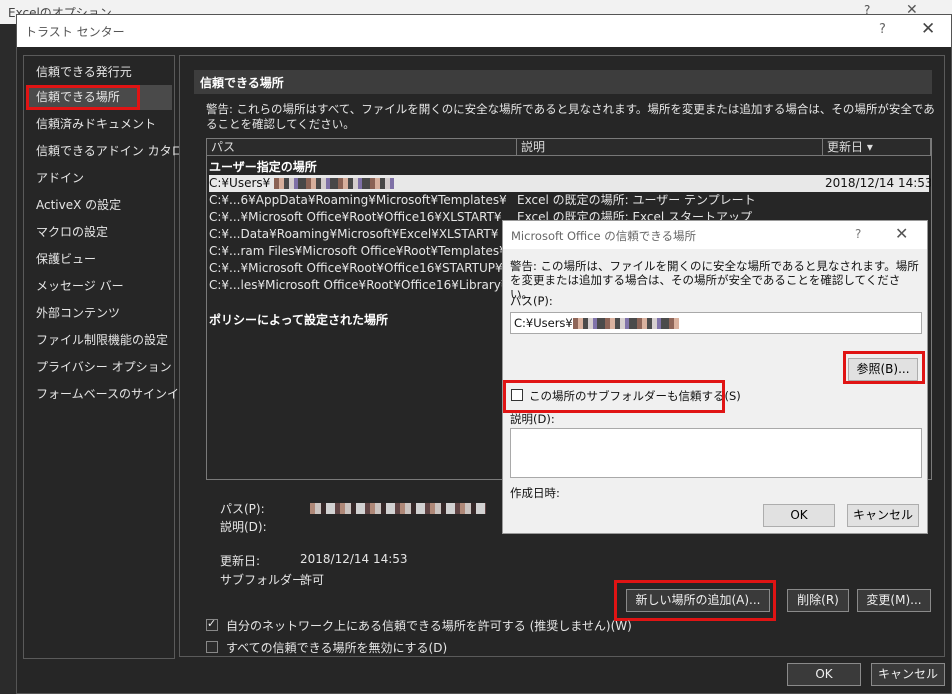 The image size is (952, 694). Describe the element at coordinates (362, 147) in the screenshot. I see `column-path: パス` at that location.